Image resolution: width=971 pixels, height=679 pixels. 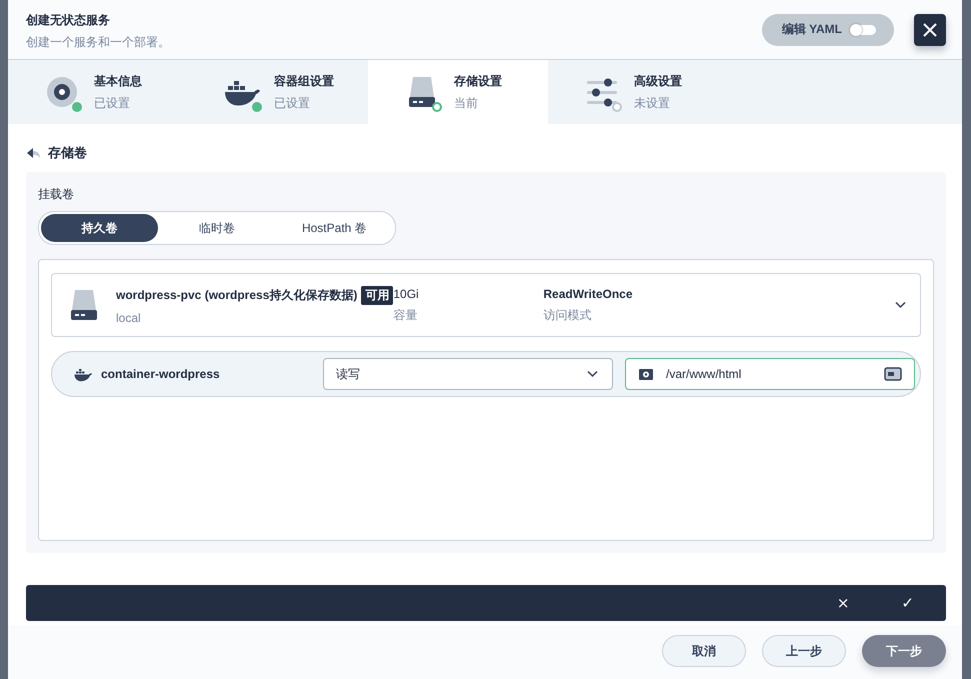 What do you see at coordinates (99, 228) in the screenshot?
I see `volume-type-tab: 持久卷` at bounding box center [99, 228].